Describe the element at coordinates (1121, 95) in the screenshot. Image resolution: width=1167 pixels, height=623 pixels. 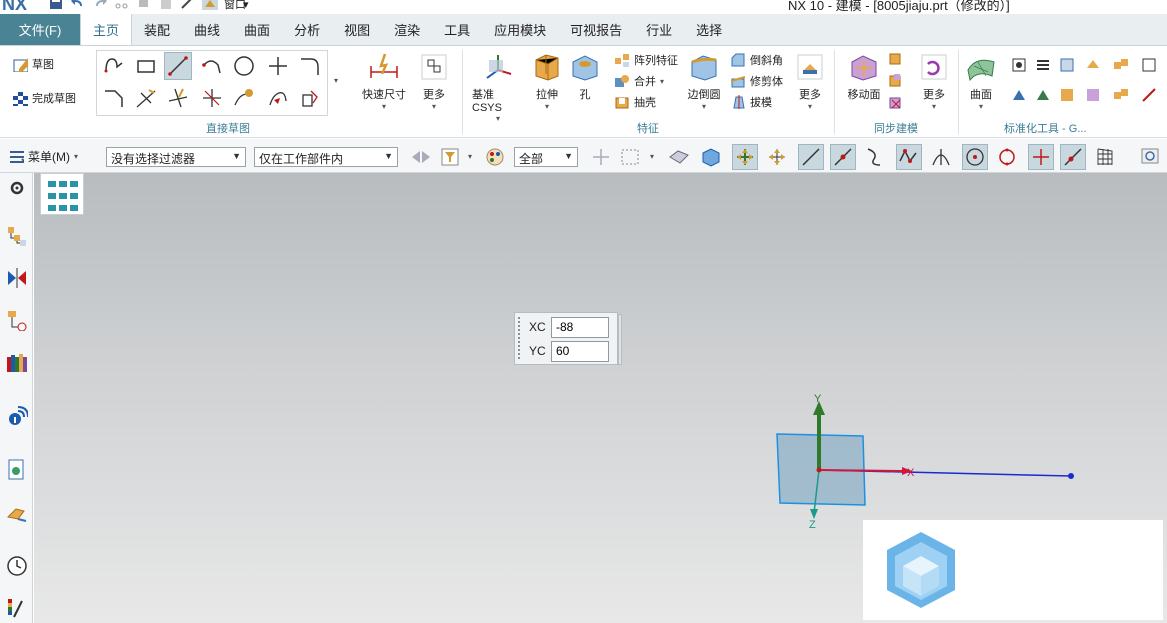
I see `std-tool-11-icon` at that location.